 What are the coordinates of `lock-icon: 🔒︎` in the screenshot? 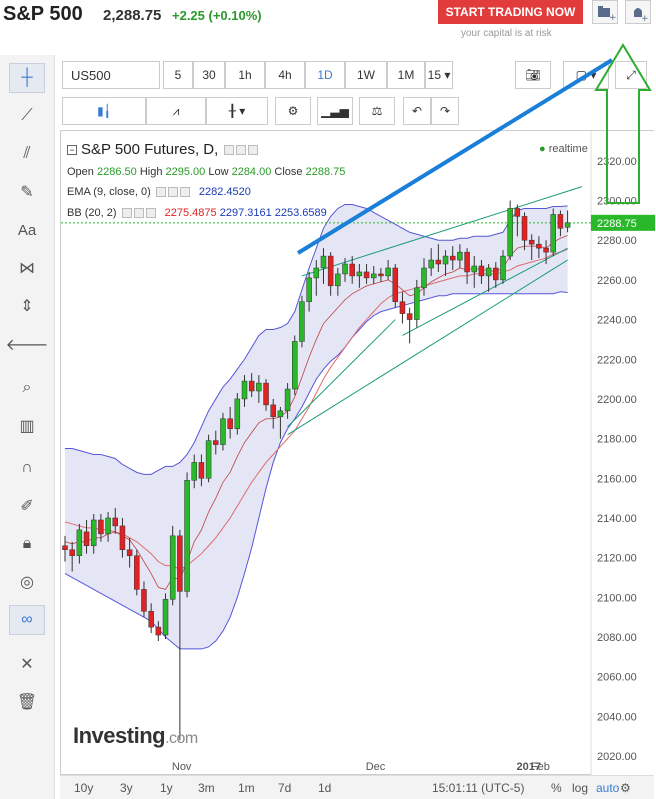 It's located at (27, 543).